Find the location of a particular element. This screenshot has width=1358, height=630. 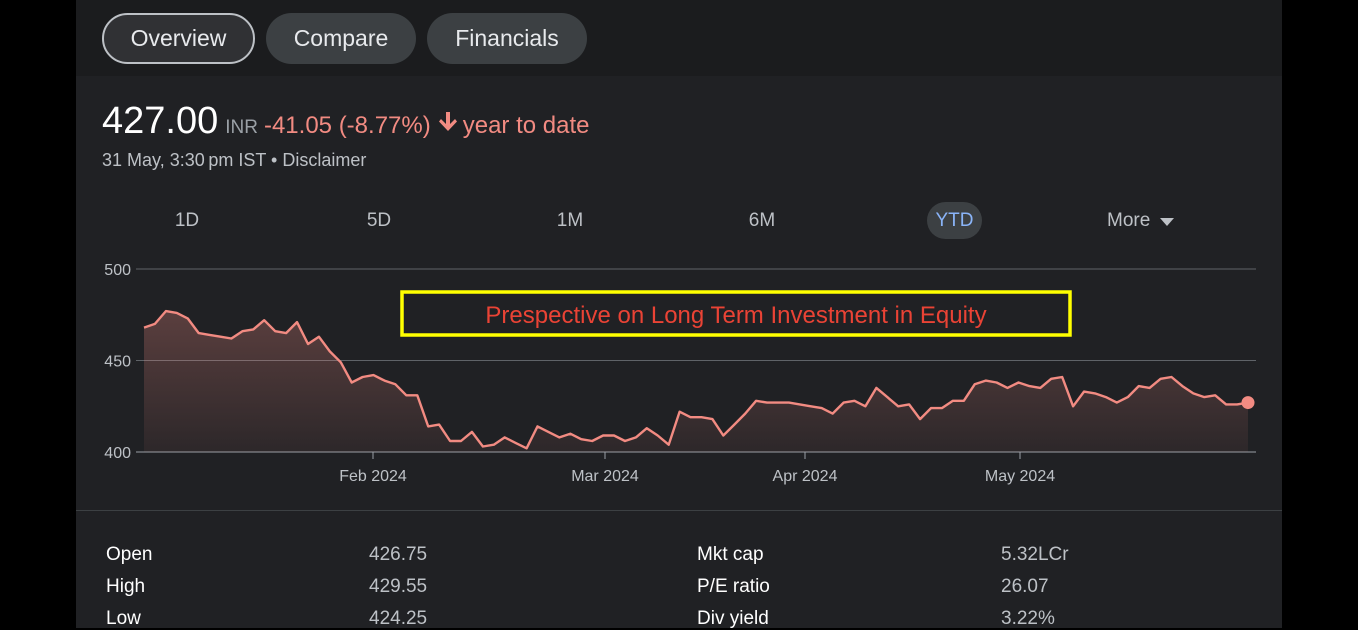

stat-high-value: 429.55 is located at coordinates (398, 586).